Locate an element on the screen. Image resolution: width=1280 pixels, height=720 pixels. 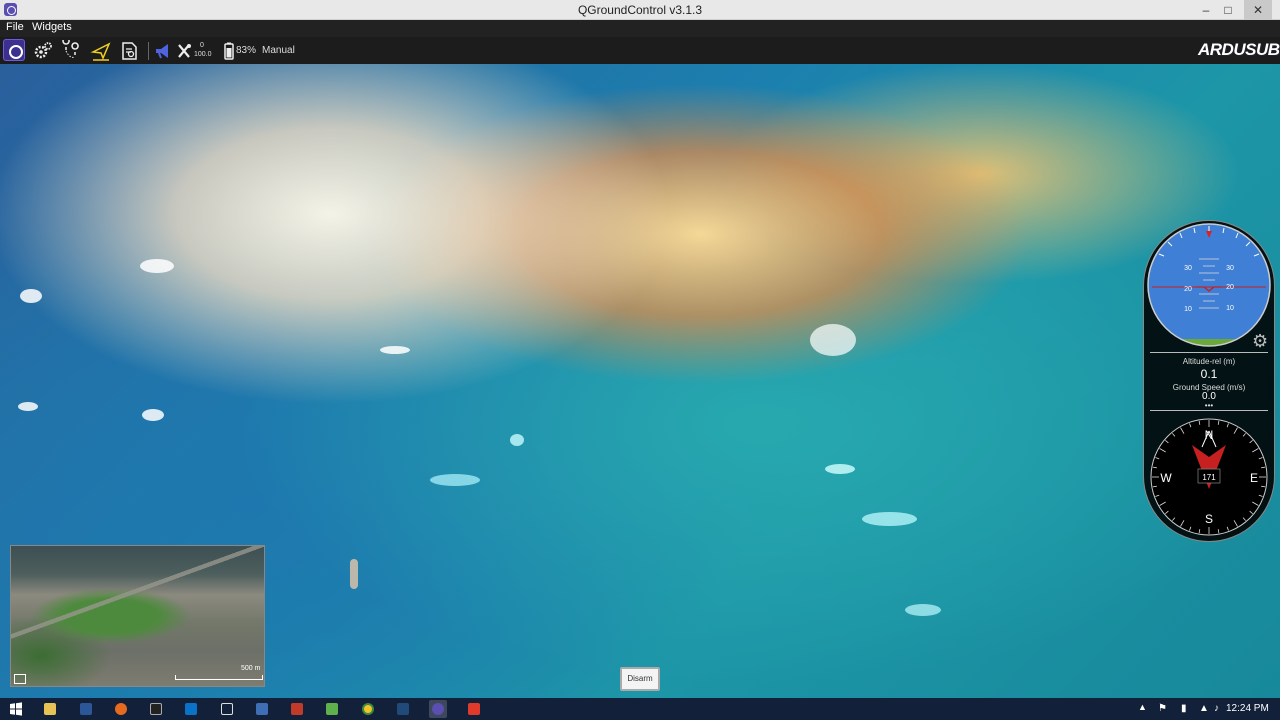
network-signal-icon: ▲ is located at coordinates (1204, 708).